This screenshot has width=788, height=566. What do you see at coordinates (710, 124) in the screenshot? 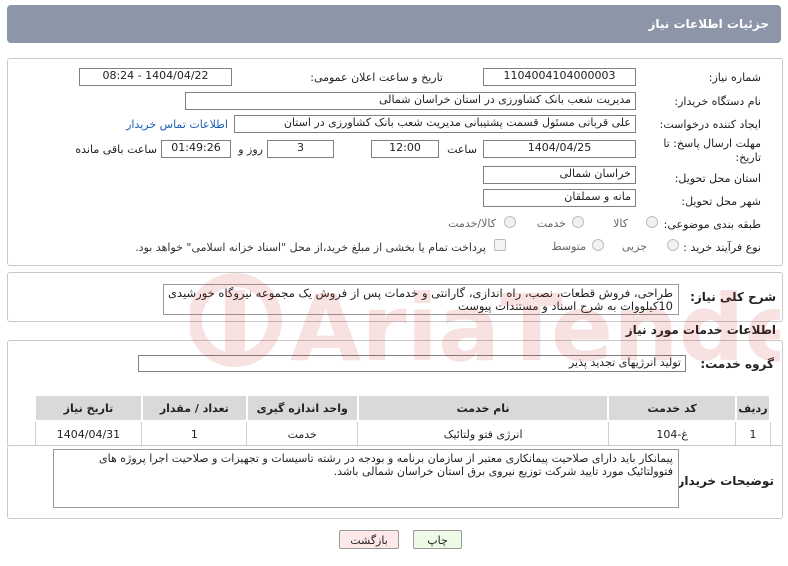
I see `creator-label: ایجاد کننده درخواست:` at bounding box center [710, 124].